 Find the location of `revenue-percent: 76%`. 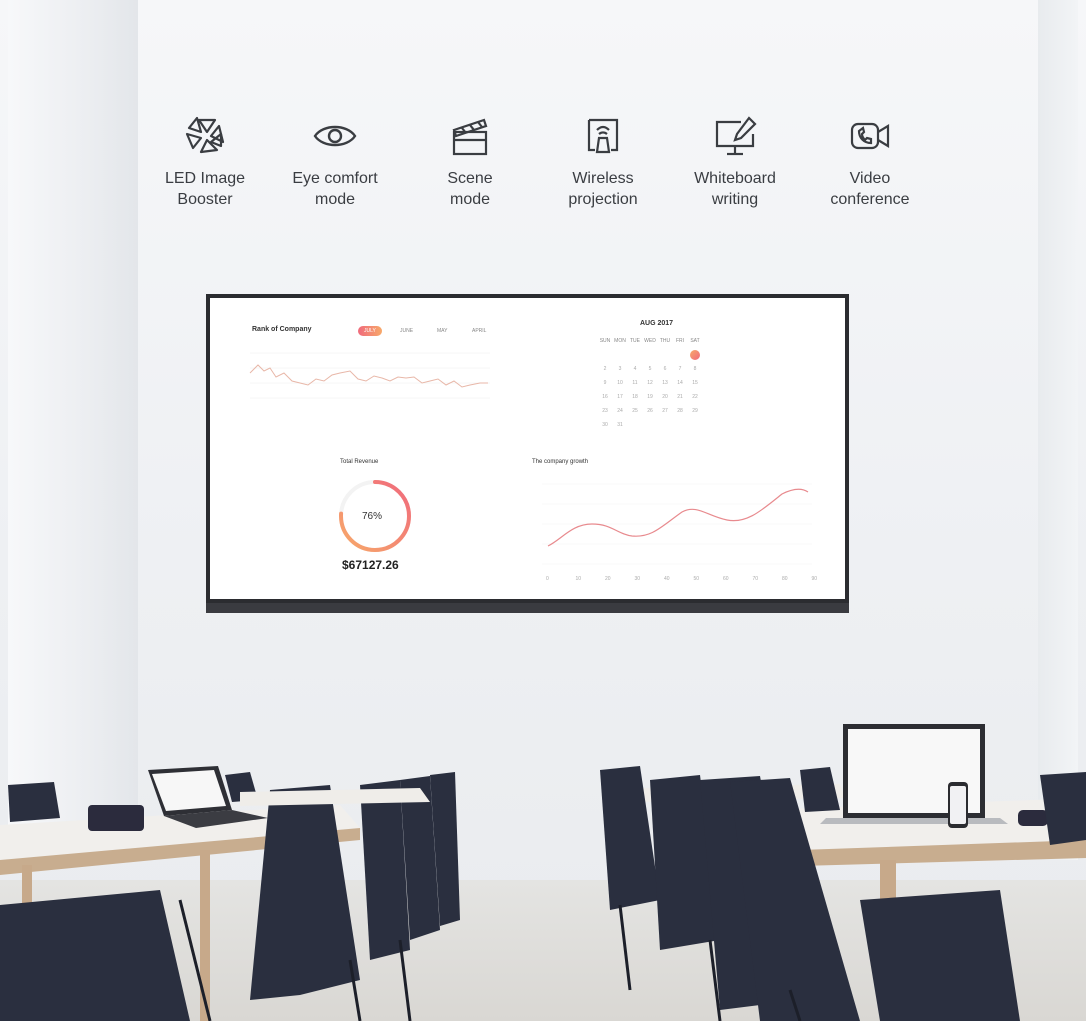

revenue-percent: 76% is located at coordinates (372, 516).